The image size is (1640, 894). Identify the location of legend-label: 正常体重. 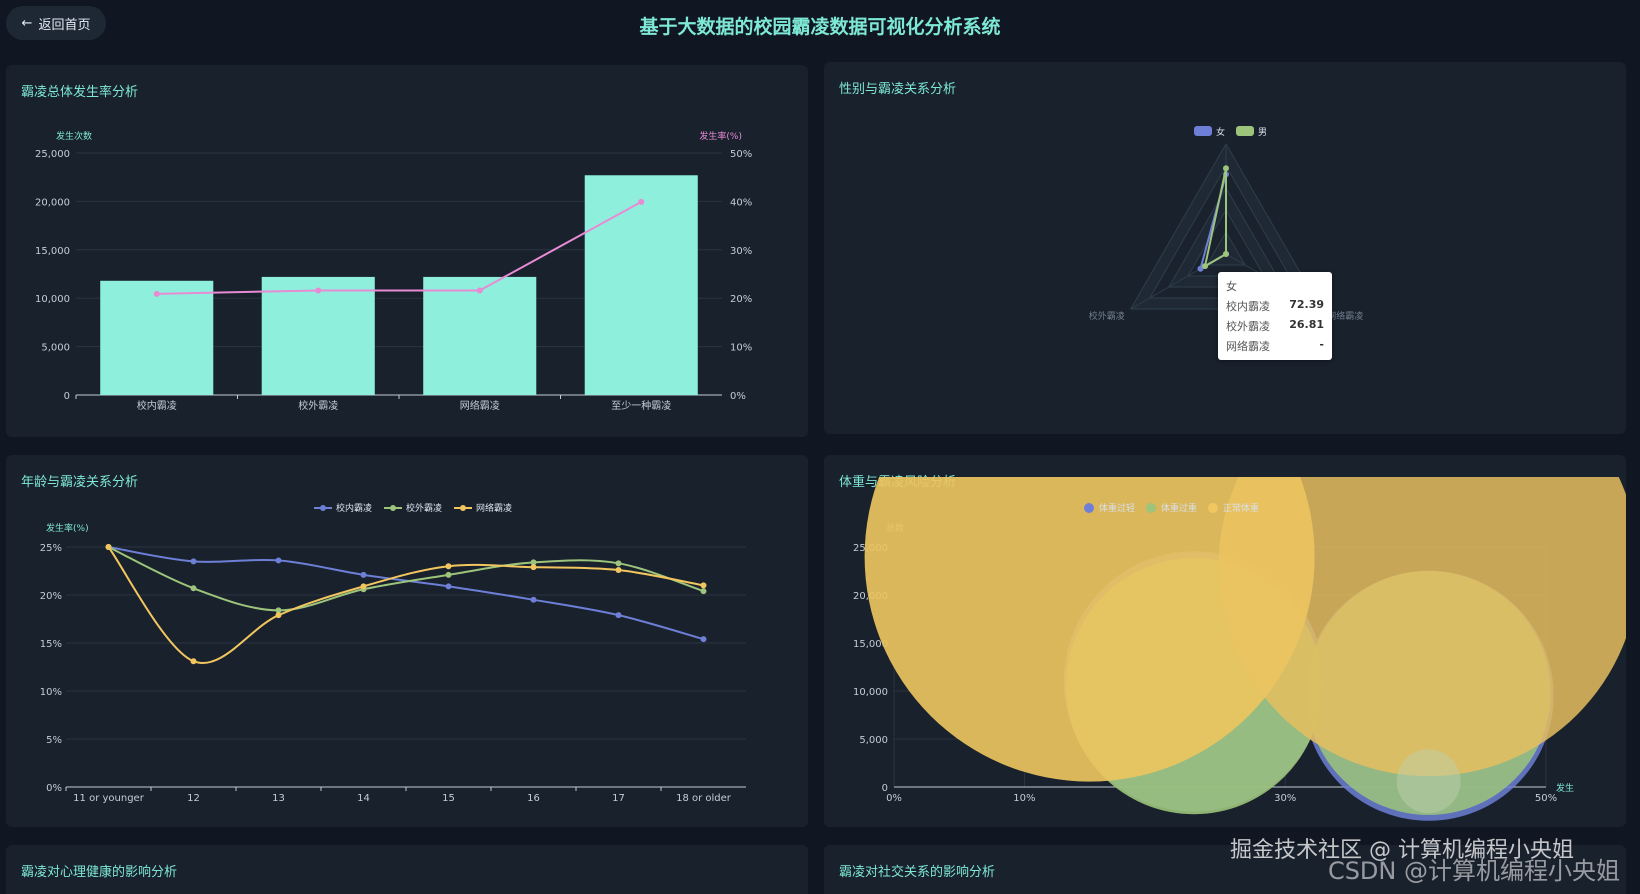
(1241, 508).